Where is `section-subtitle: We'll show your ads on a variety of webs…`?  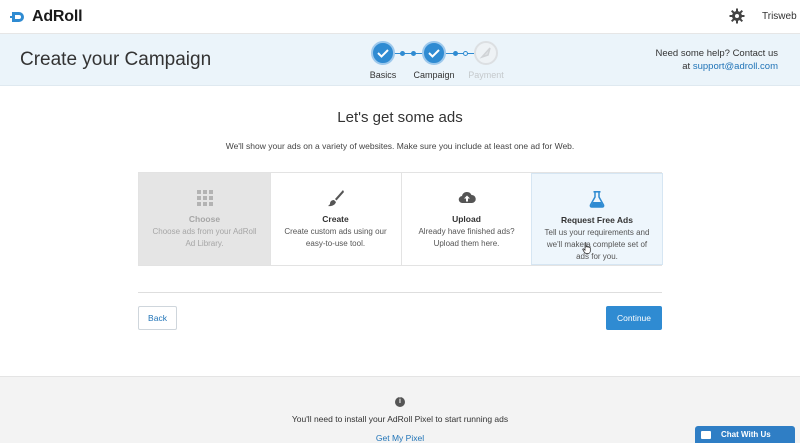
section-subtitle: We'll show your ads on a variety of webs… is located at coordinates (400, 146).